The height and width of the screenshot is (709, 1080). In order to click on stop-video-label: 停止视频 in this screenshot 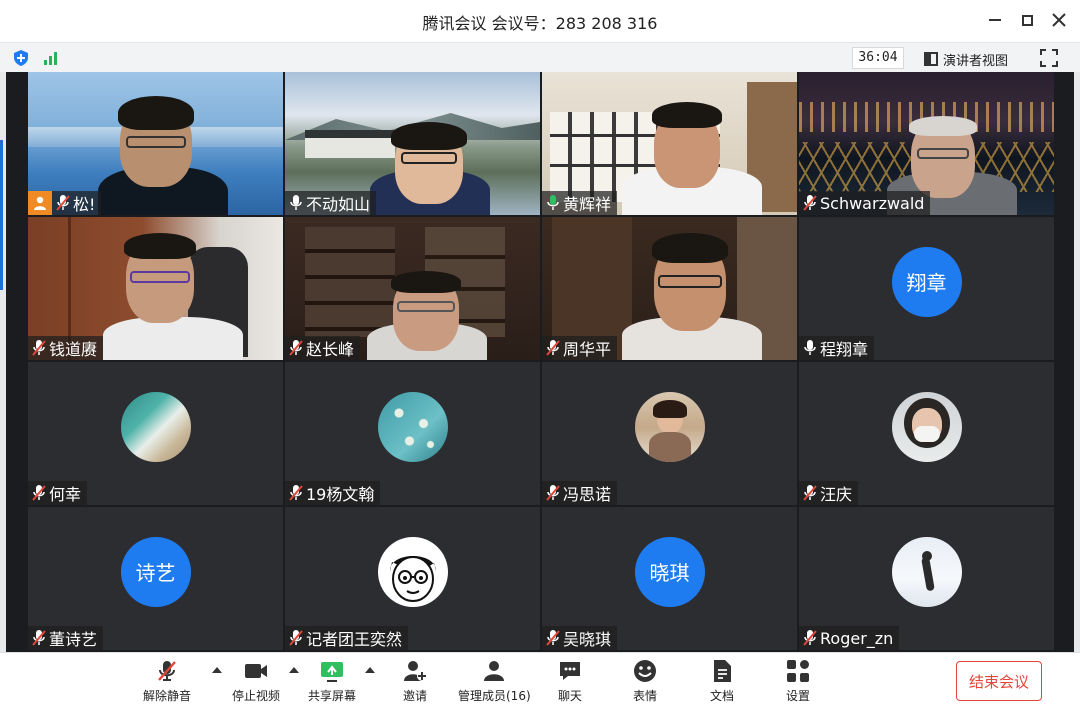, I will do `click(256, 696)`.